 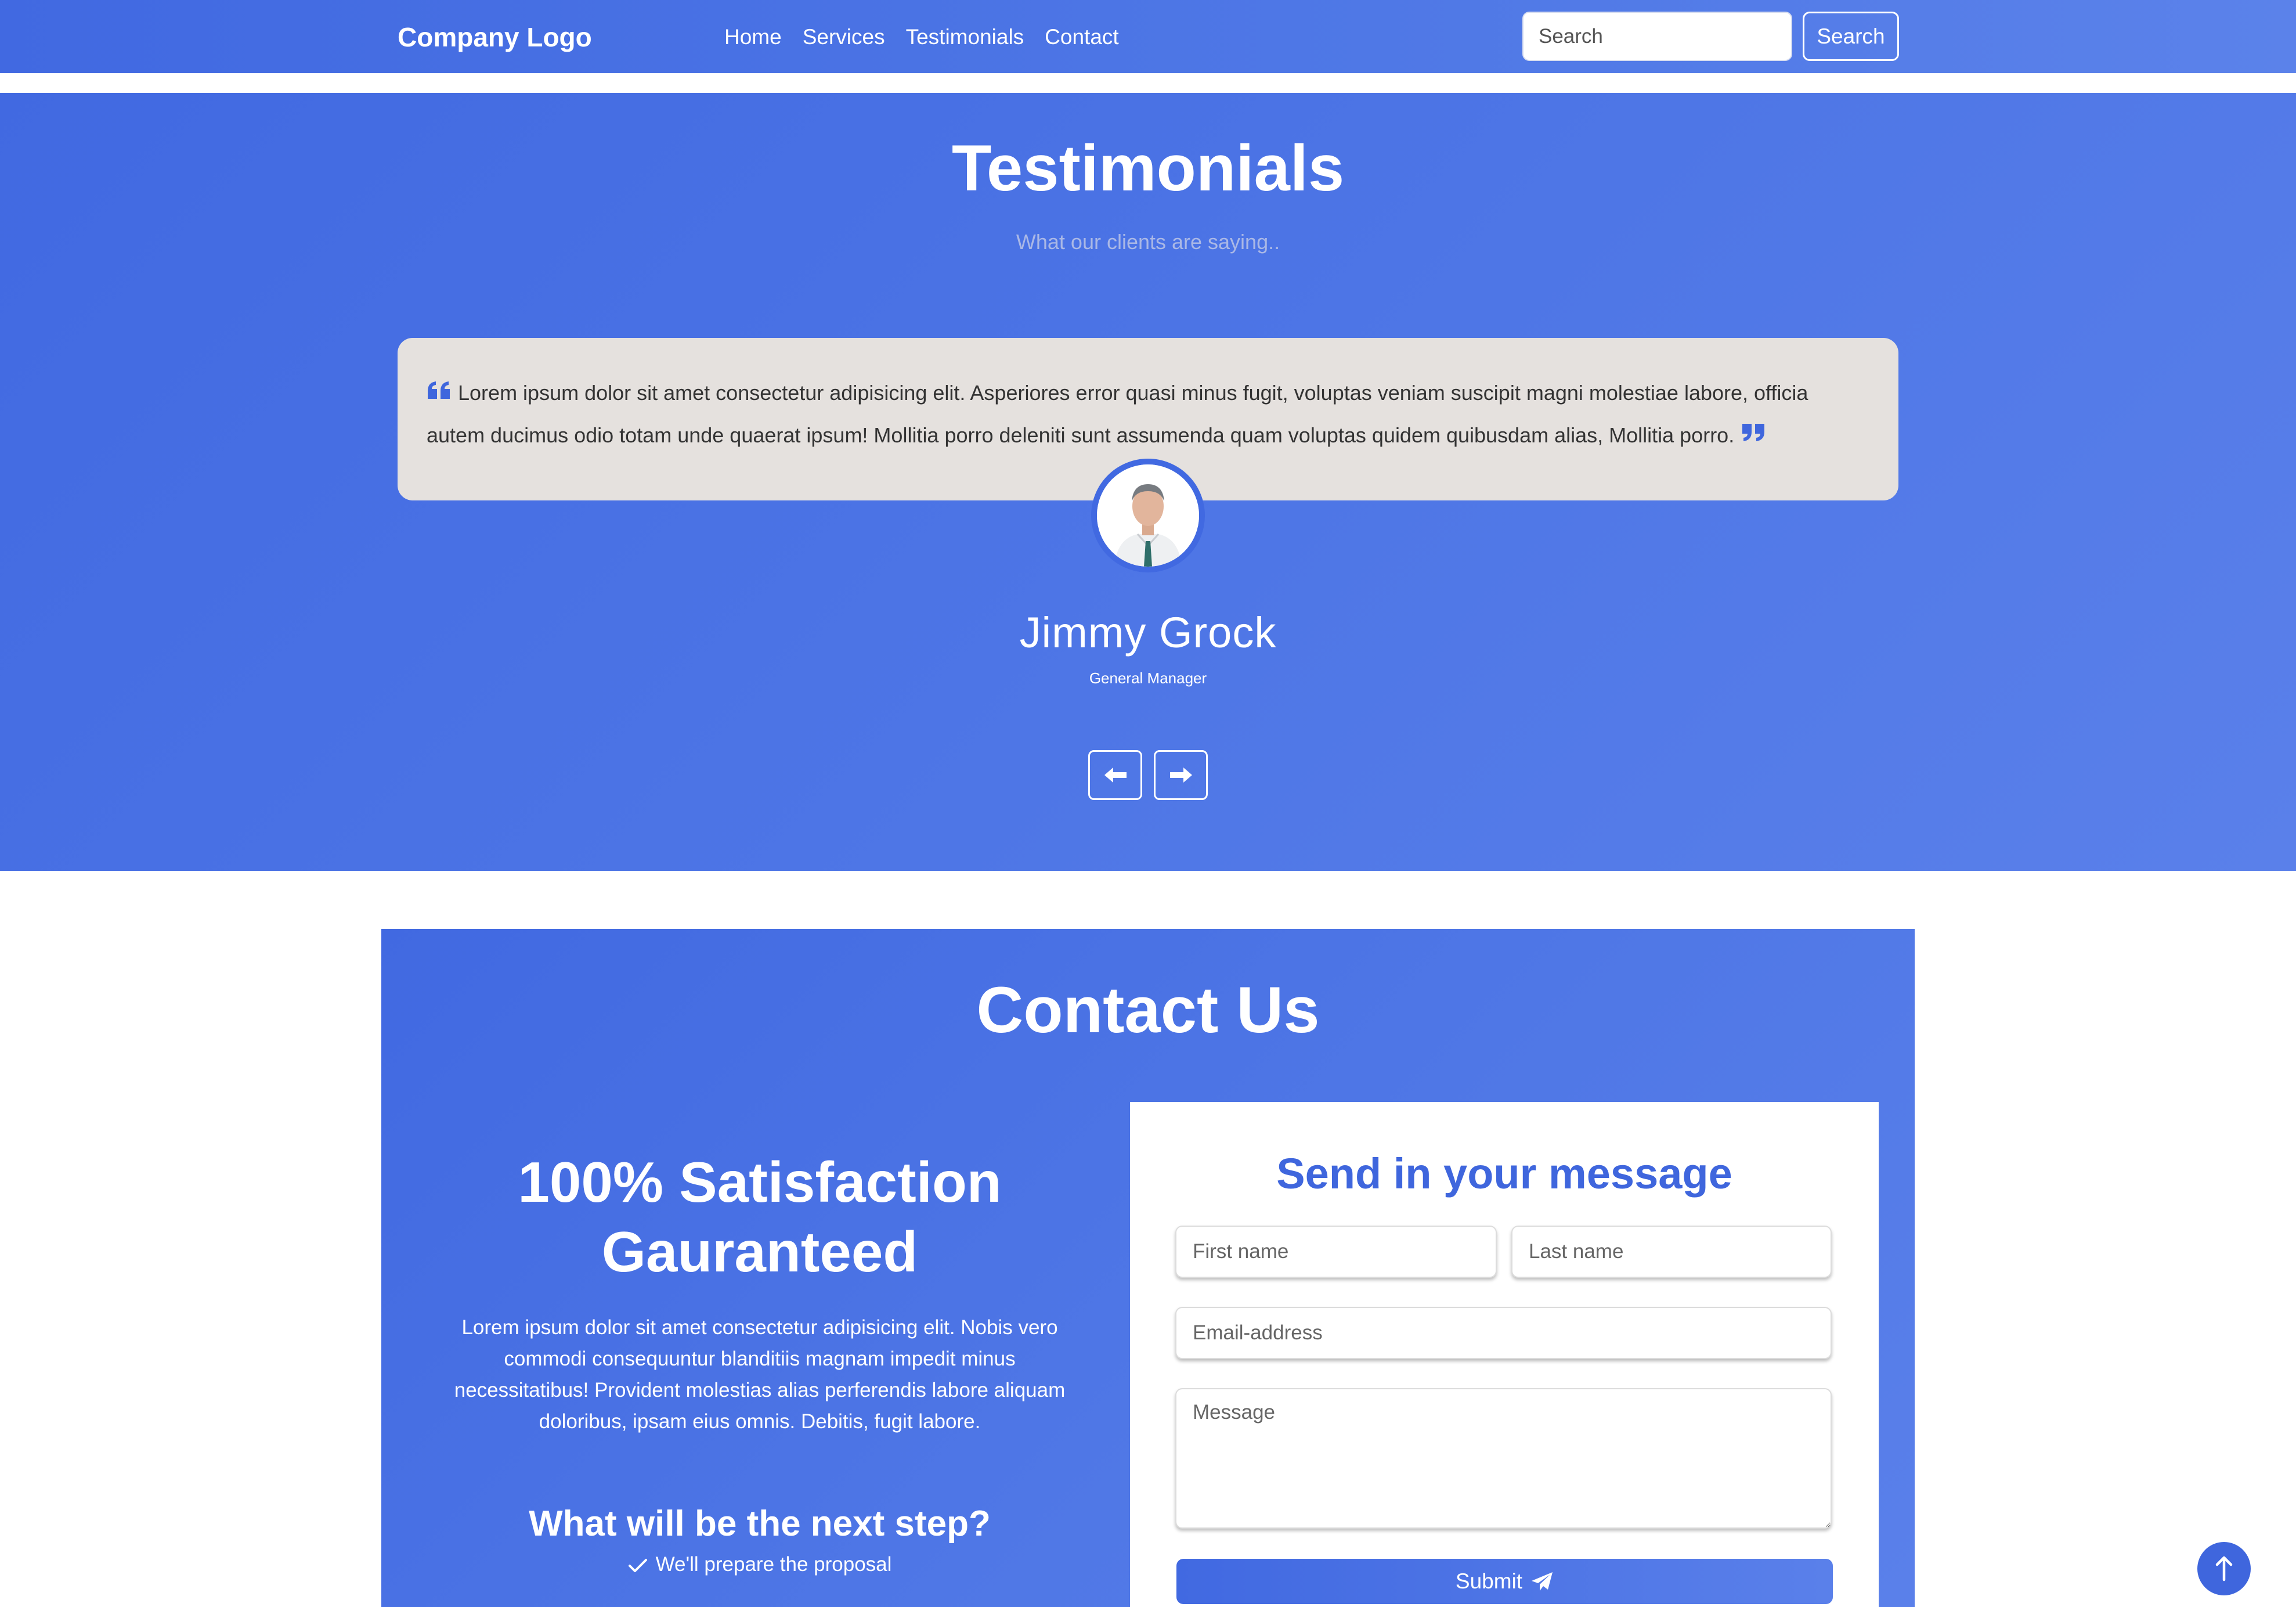 I want to click on nav-link-contact: Contact, so click(x=1082, y=37).